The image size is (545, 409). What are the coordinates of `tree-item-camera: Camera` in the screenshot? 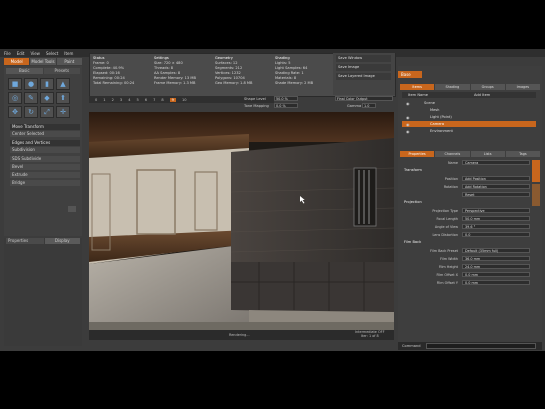 It's located at (469, 124).